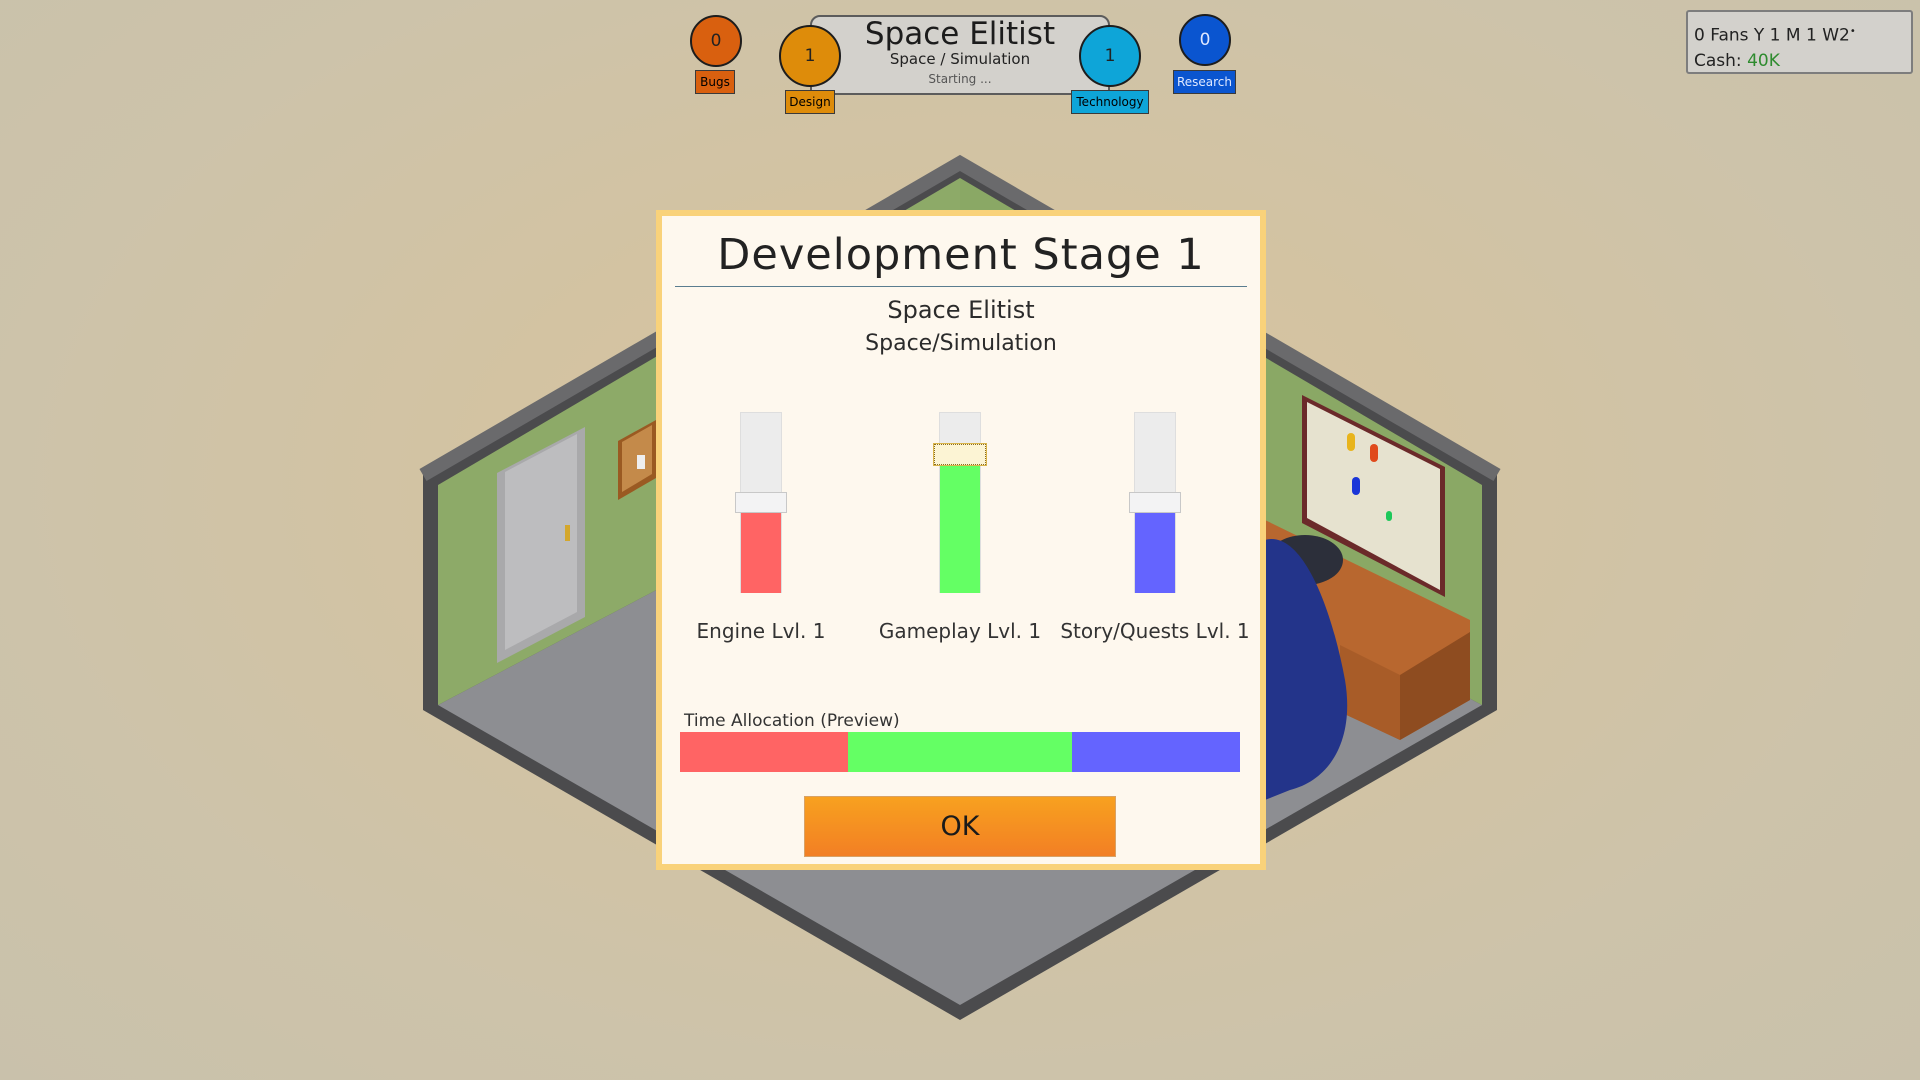 Image resolution: width=1920 pixels, height=1080 pixels. What do you see at coordinates (961, 343) in the screenshot?
I see `dialog-game-genre: Space/Simulation` at bounding box center [961, 343].